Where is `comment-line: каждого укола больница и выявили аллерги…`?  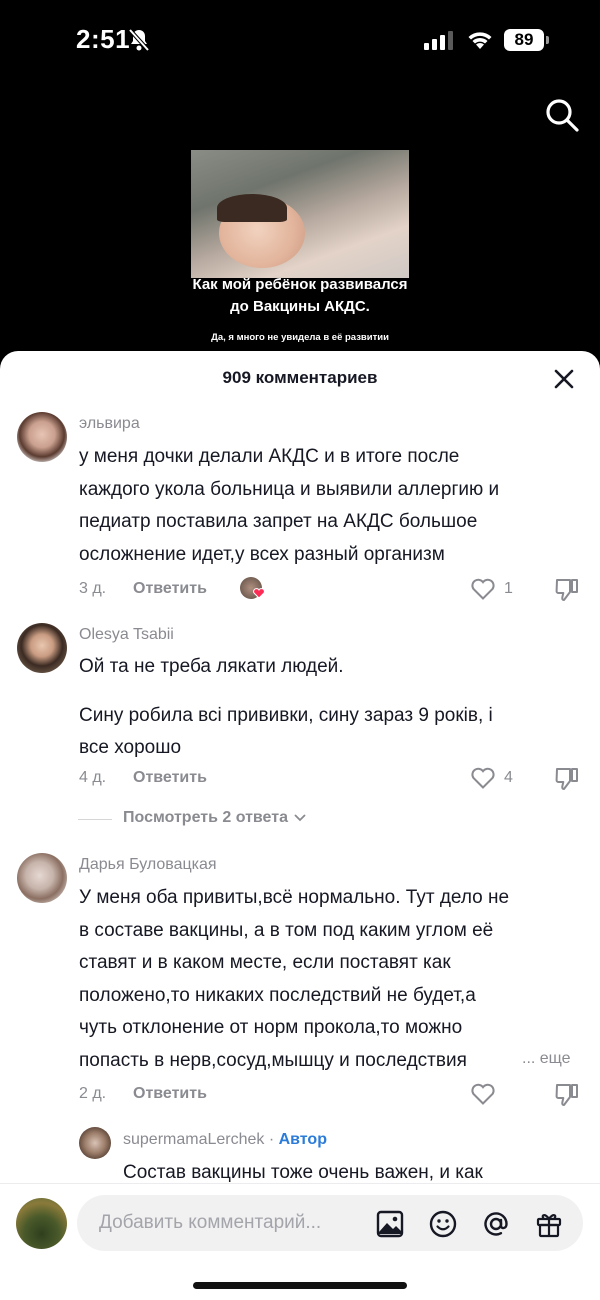
comment-line: каждого укола больница и выявили аллерги… is located at coordinates (289, 489).